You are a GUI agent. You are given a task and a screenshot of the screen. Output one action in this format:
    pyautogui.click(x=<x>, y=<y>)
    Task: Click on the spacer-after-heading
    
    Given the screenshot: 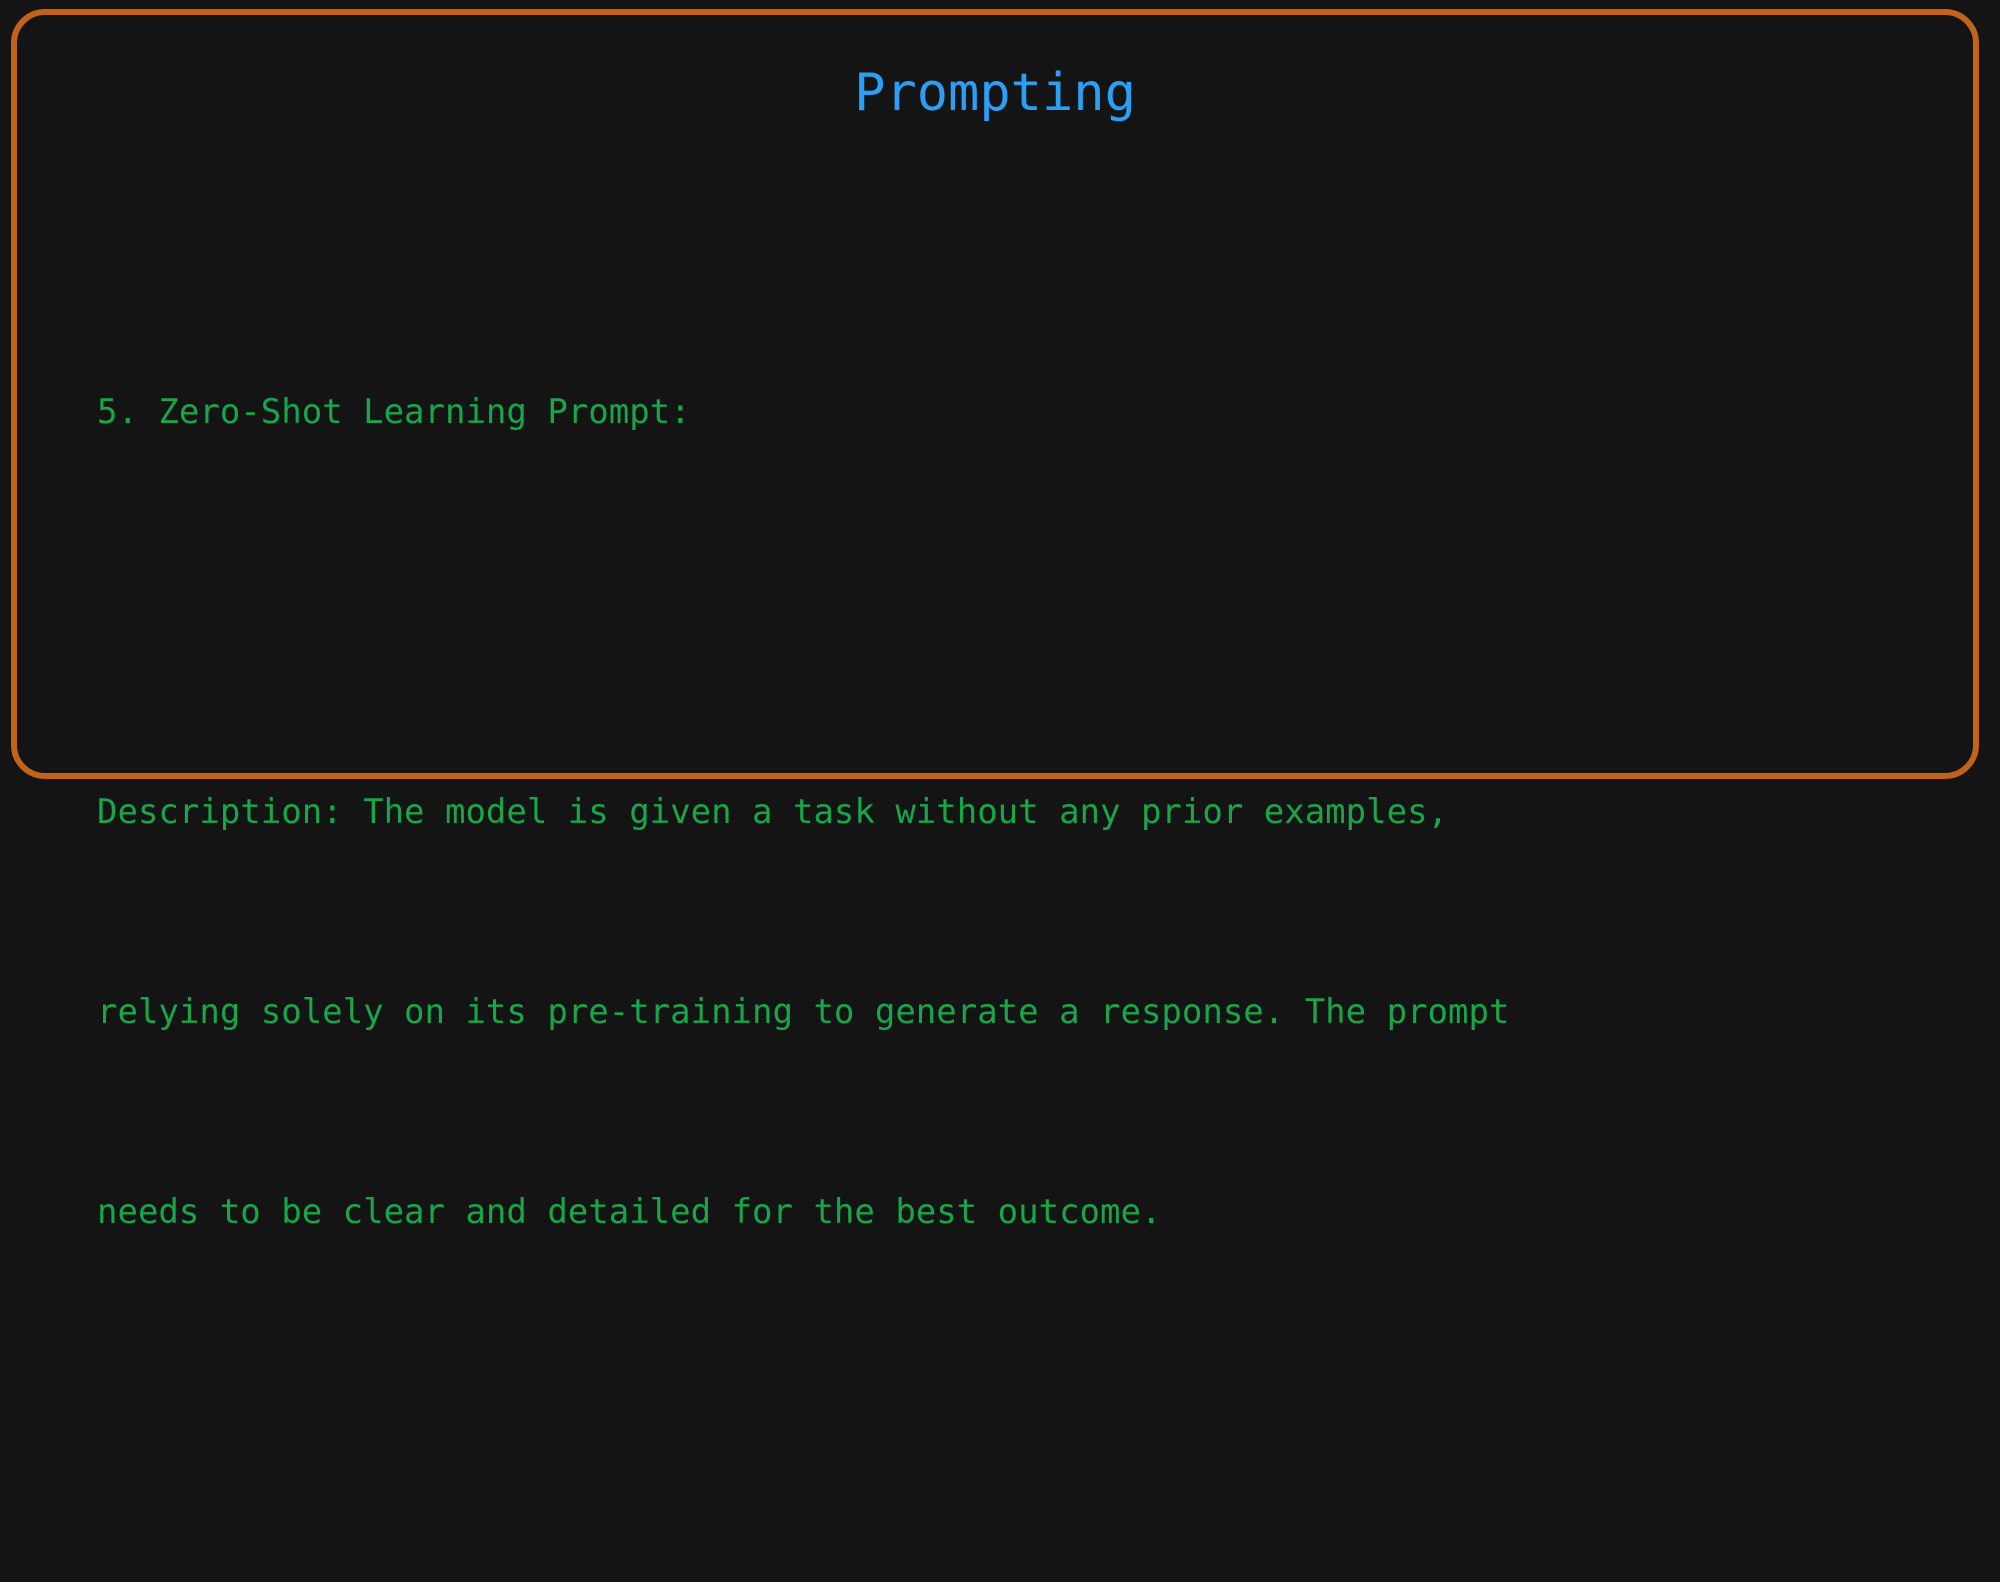 What is the action you would take?
    pyautogui.click(x=1022, y=612)
    